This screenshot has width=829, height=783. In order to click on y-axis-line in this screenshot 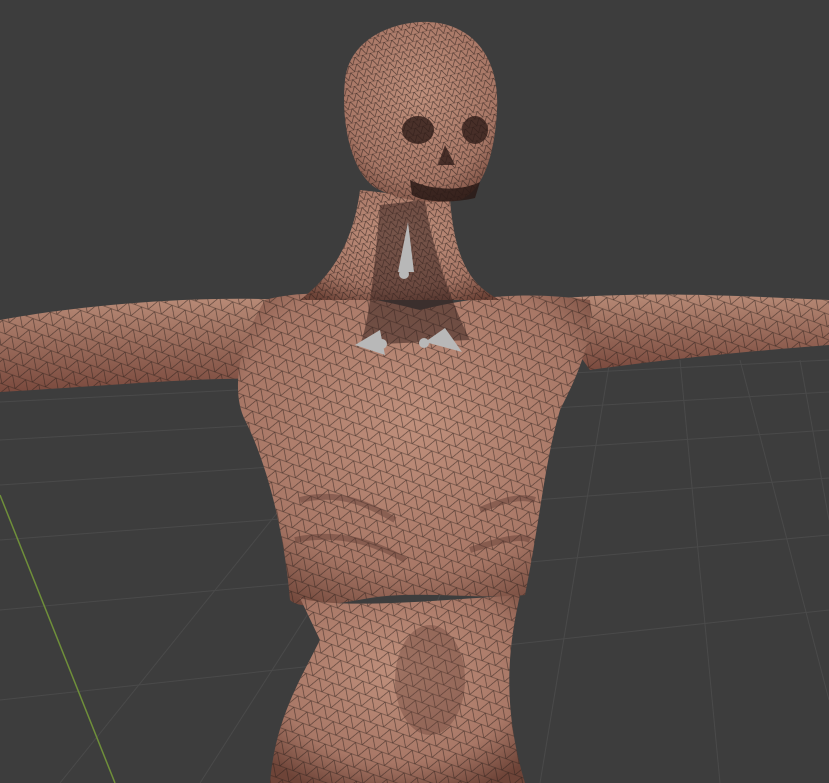, I will do `click(58, 638)`.